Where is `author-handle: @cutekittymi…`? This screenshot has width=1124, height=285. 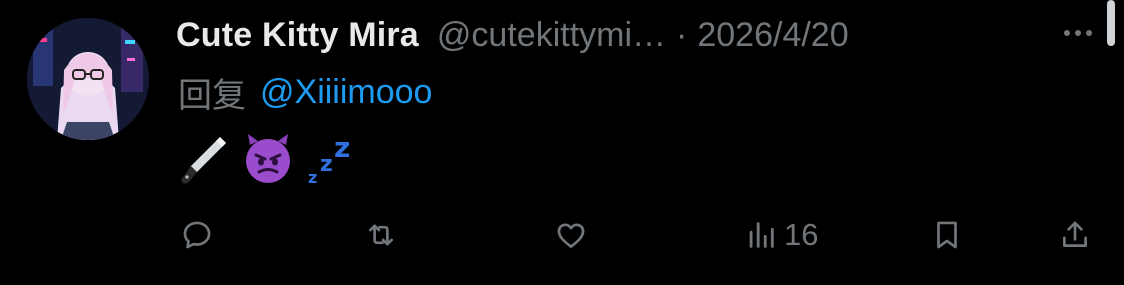
author-handle: @cutekittymi… is located at coordinates (551, 35).